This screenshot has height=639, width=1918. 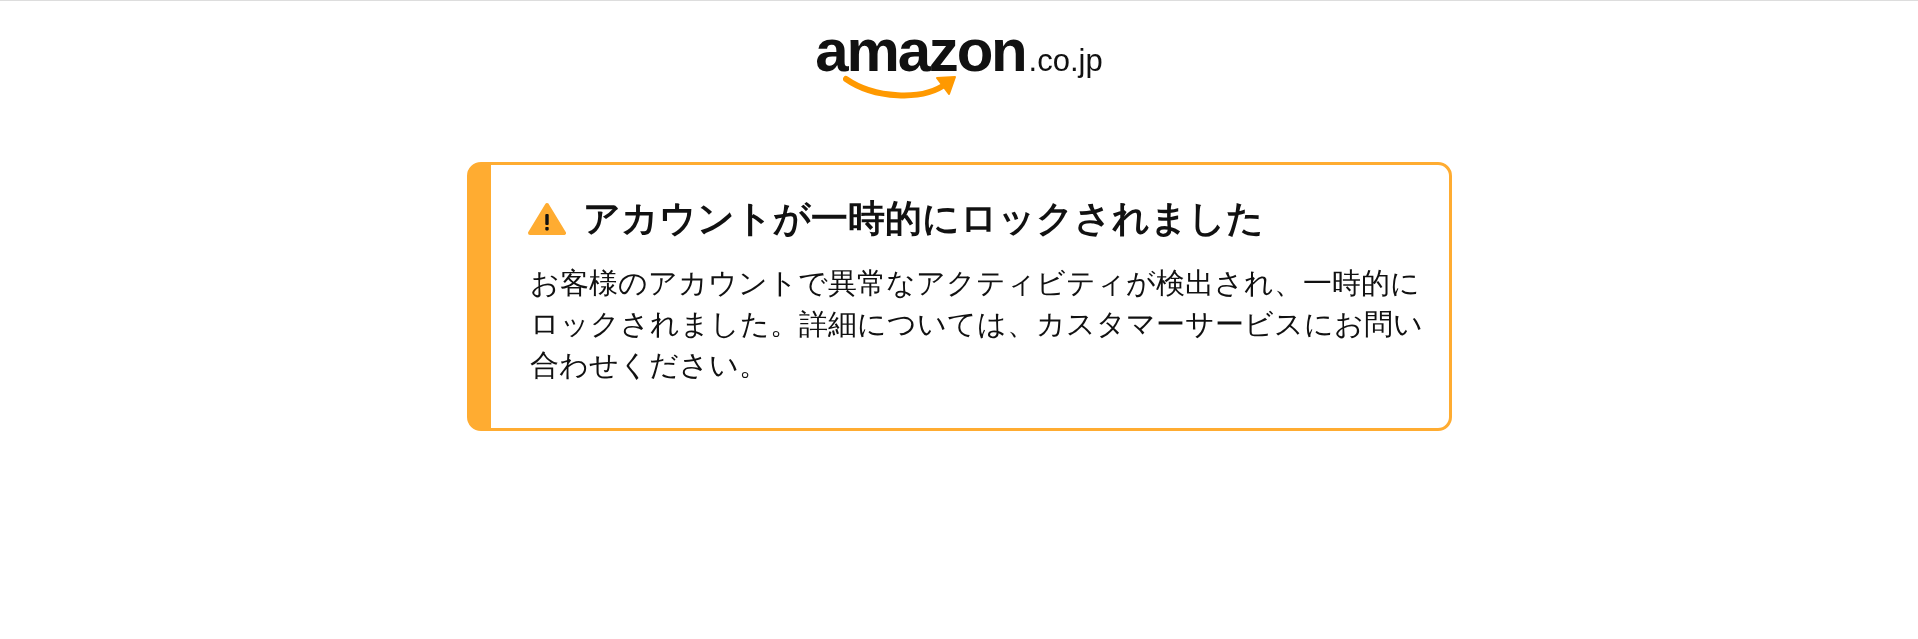 What do you see at coordinates (920, 51) in the screenshot?
I see `logo-wordmark: amazon` at bounding box center [920, 51].